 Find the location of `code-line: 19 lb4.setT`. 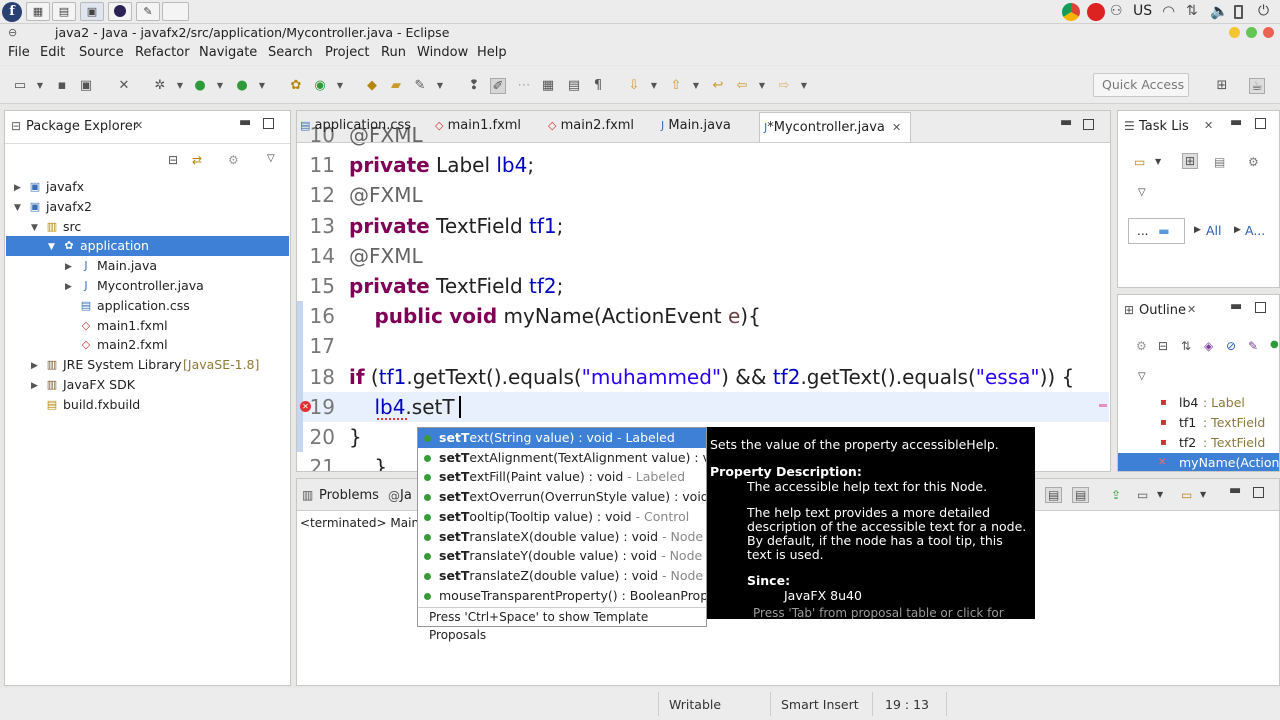

code-line: 19 lb4.setT is located at coordinates (703, 406).